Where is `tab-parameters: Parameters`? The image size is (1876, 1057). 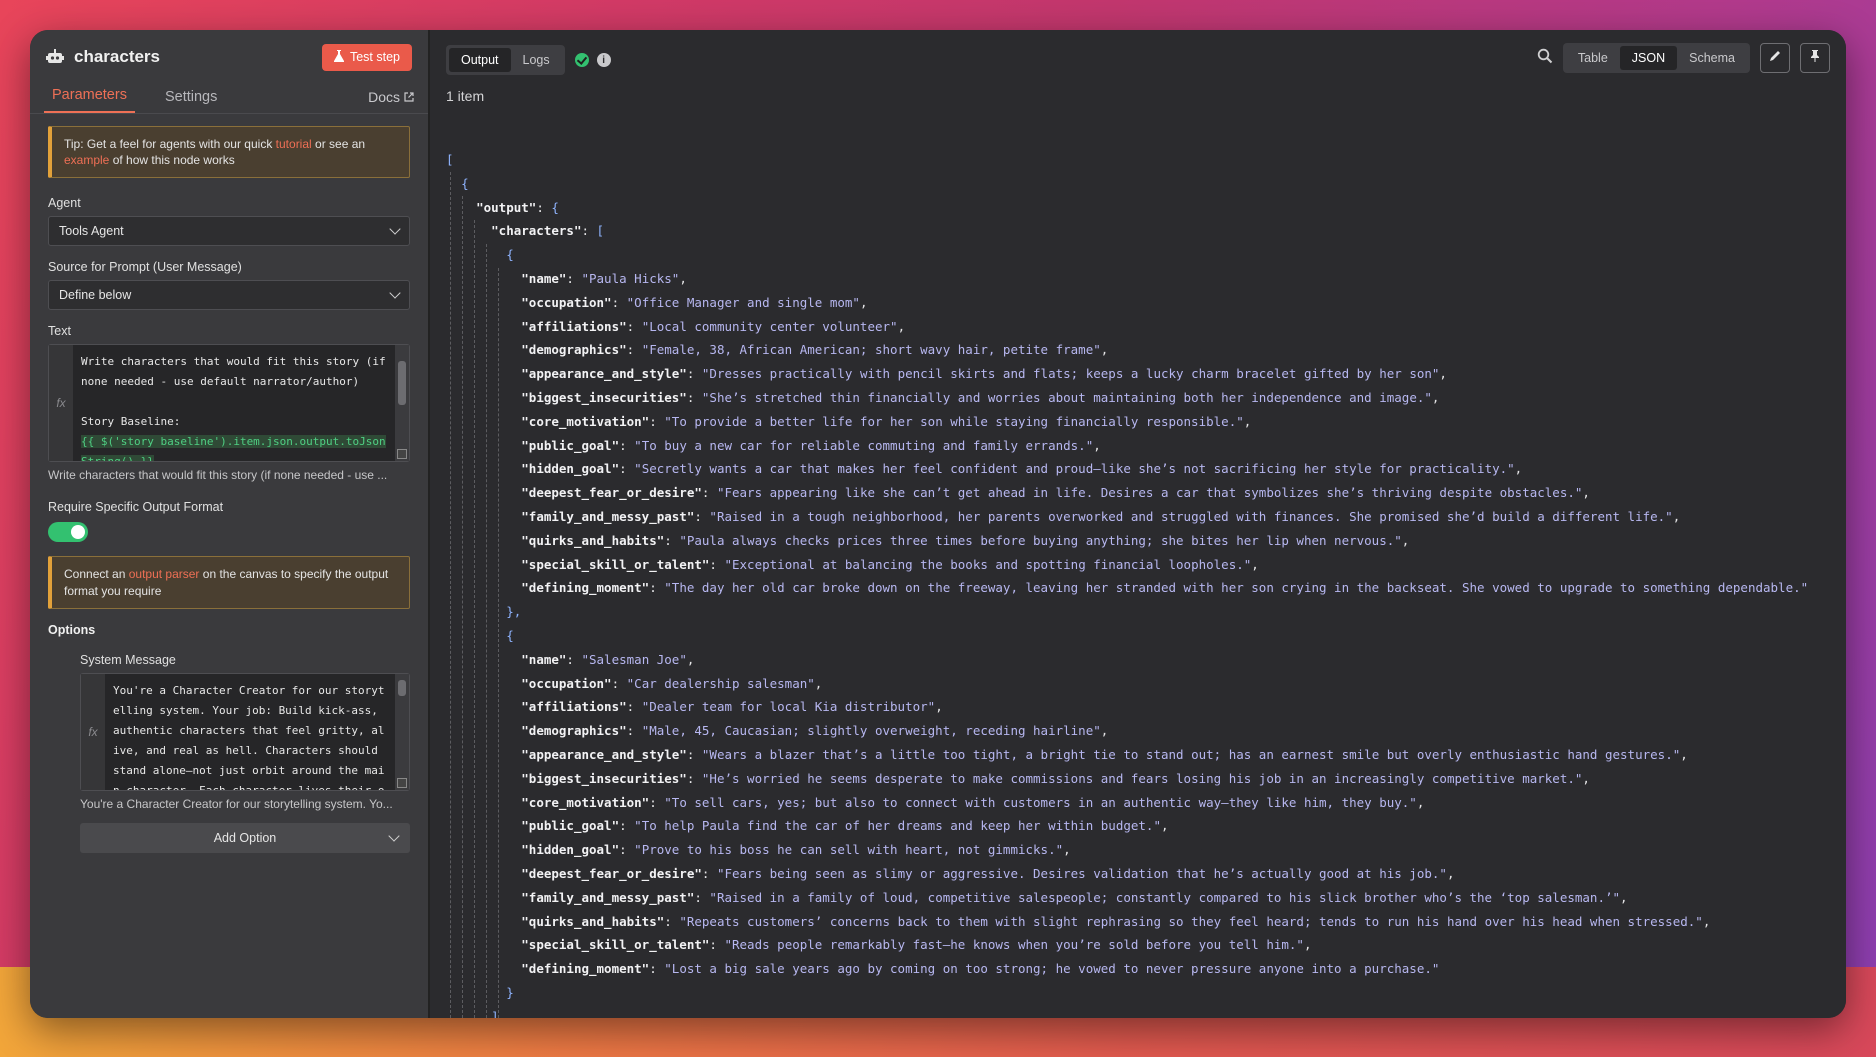
tab-parameters: Parameters is located at coordinates (89, 100).